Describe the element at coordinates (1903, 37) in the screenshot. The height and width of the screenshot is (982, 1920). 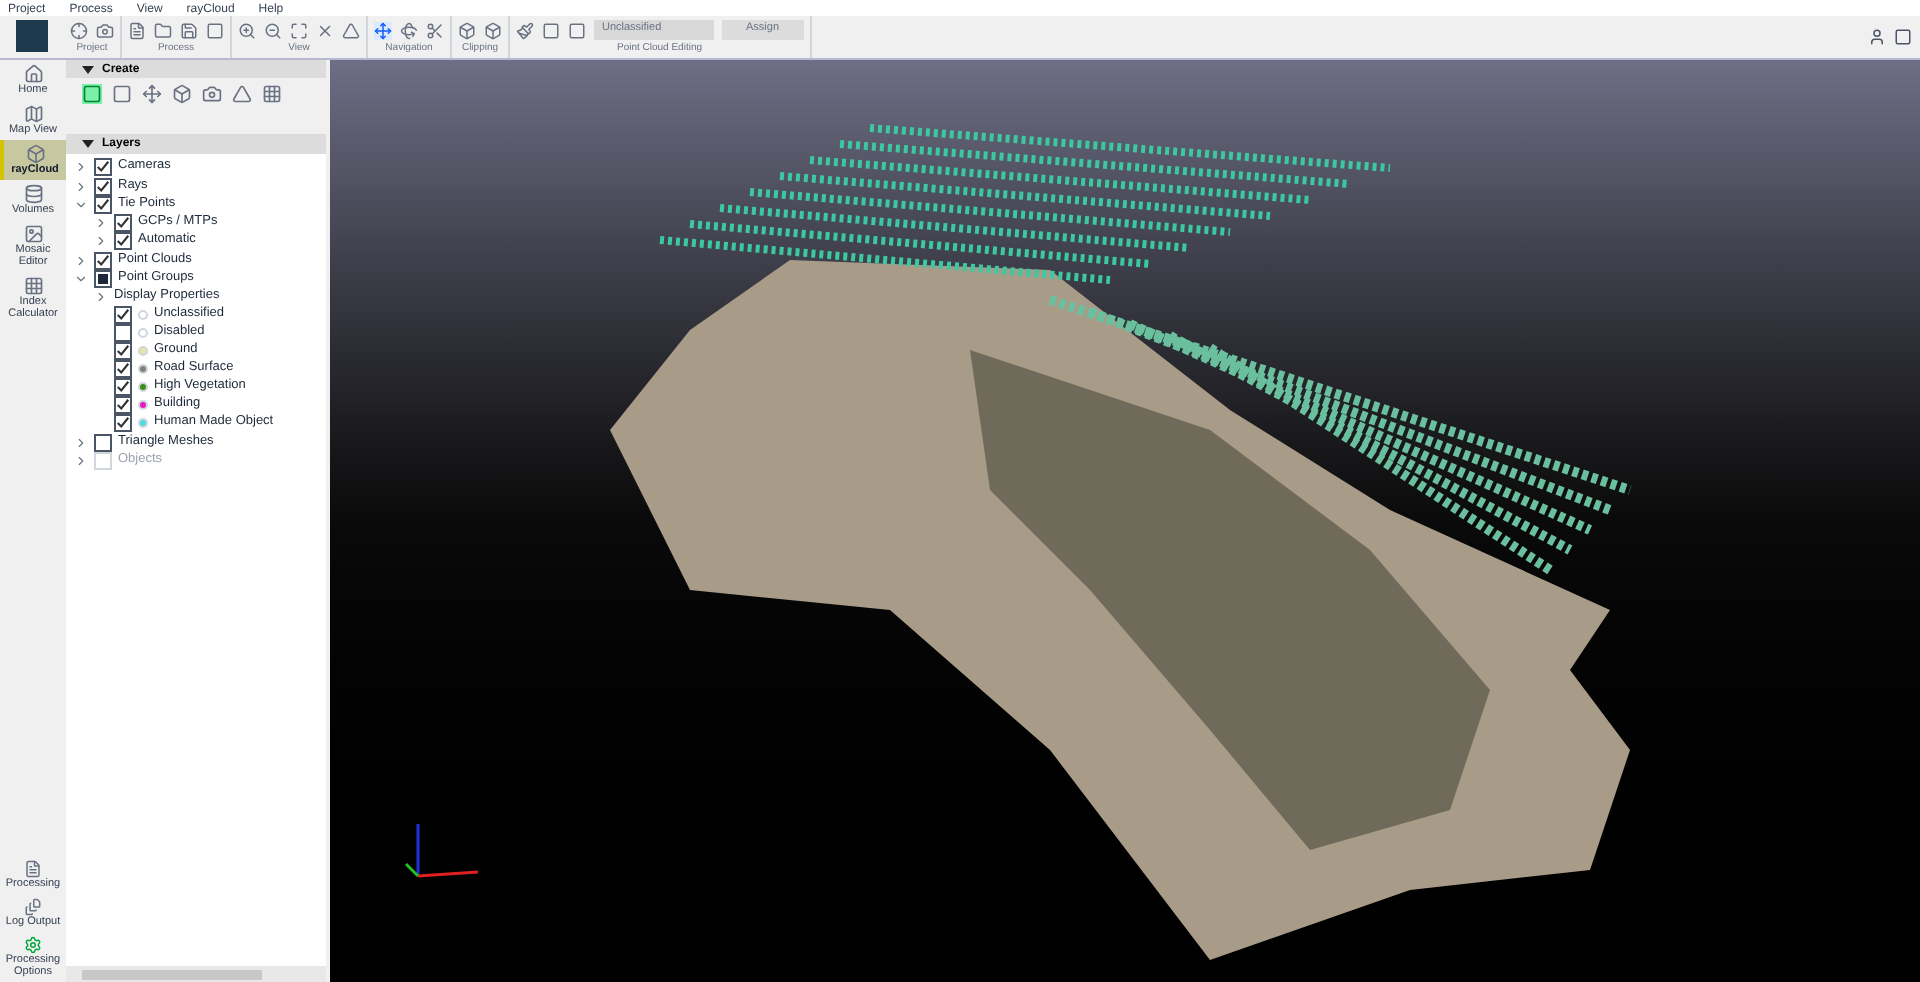
I see `window-icon` at that location.